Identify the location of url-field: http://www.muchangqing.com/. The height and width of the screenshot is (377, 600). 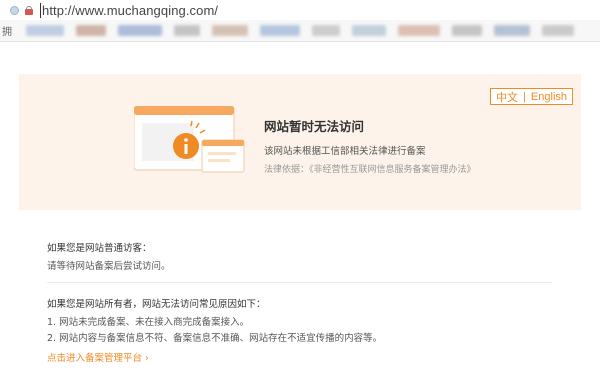
(129, 10).